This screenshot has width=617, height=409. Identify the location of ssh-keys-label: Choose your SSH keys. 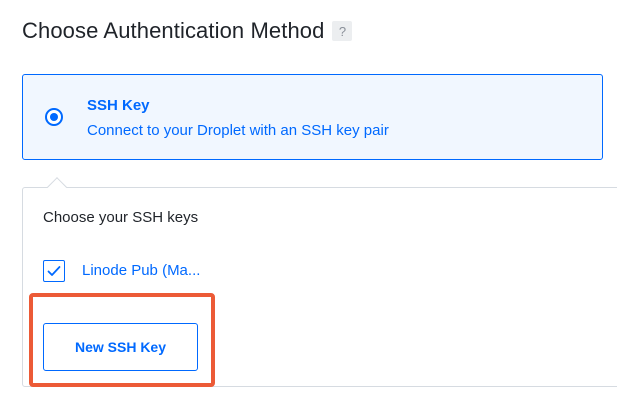
(121, 217).